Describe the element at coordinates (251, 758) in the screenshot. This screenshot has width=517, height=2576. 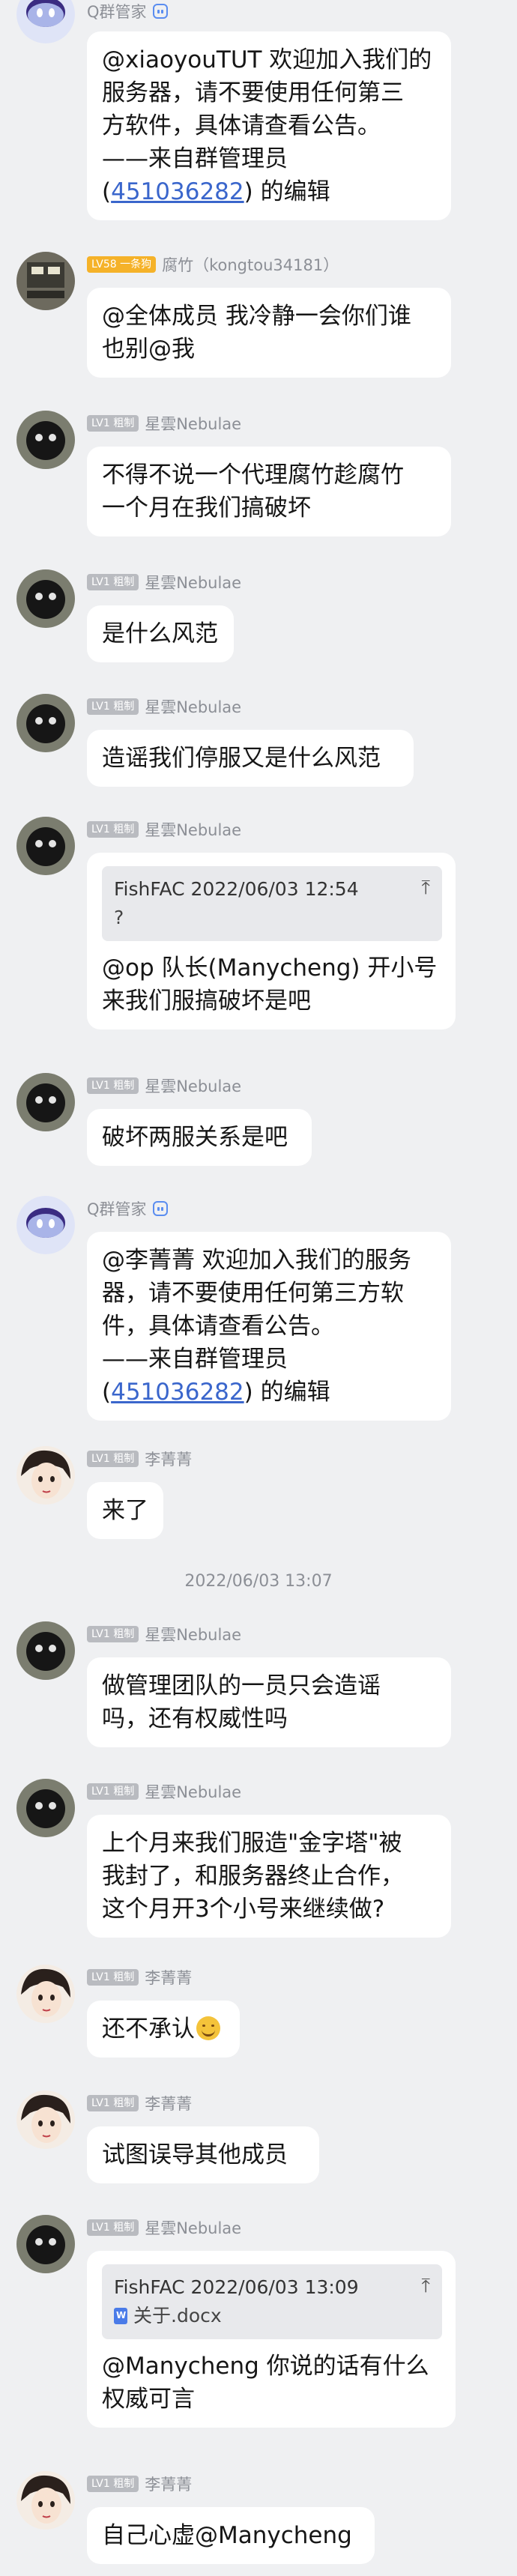
I see `message-bubble: 造谣我们停服又是什么风范` at that location.